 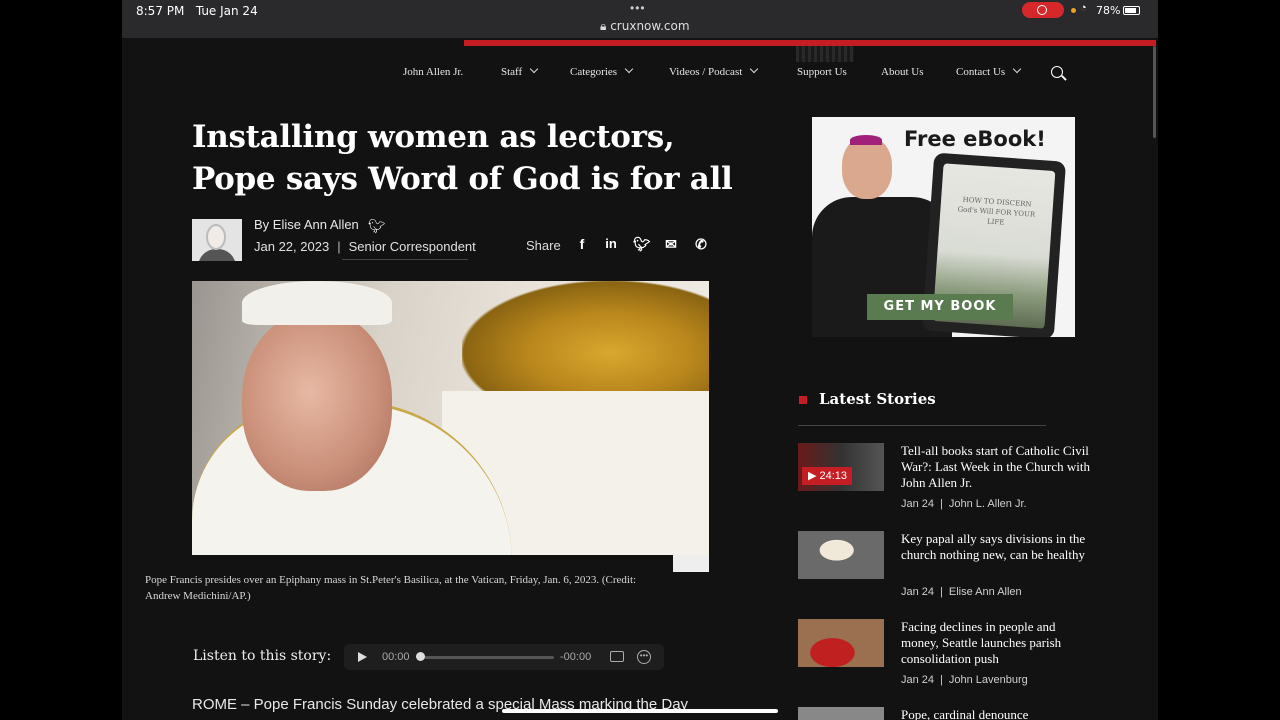 What do you see at coordinates (292, 246) in the screenshot?
I see `article-date: Jan 22, 2023` at bounding box center [292, 246].